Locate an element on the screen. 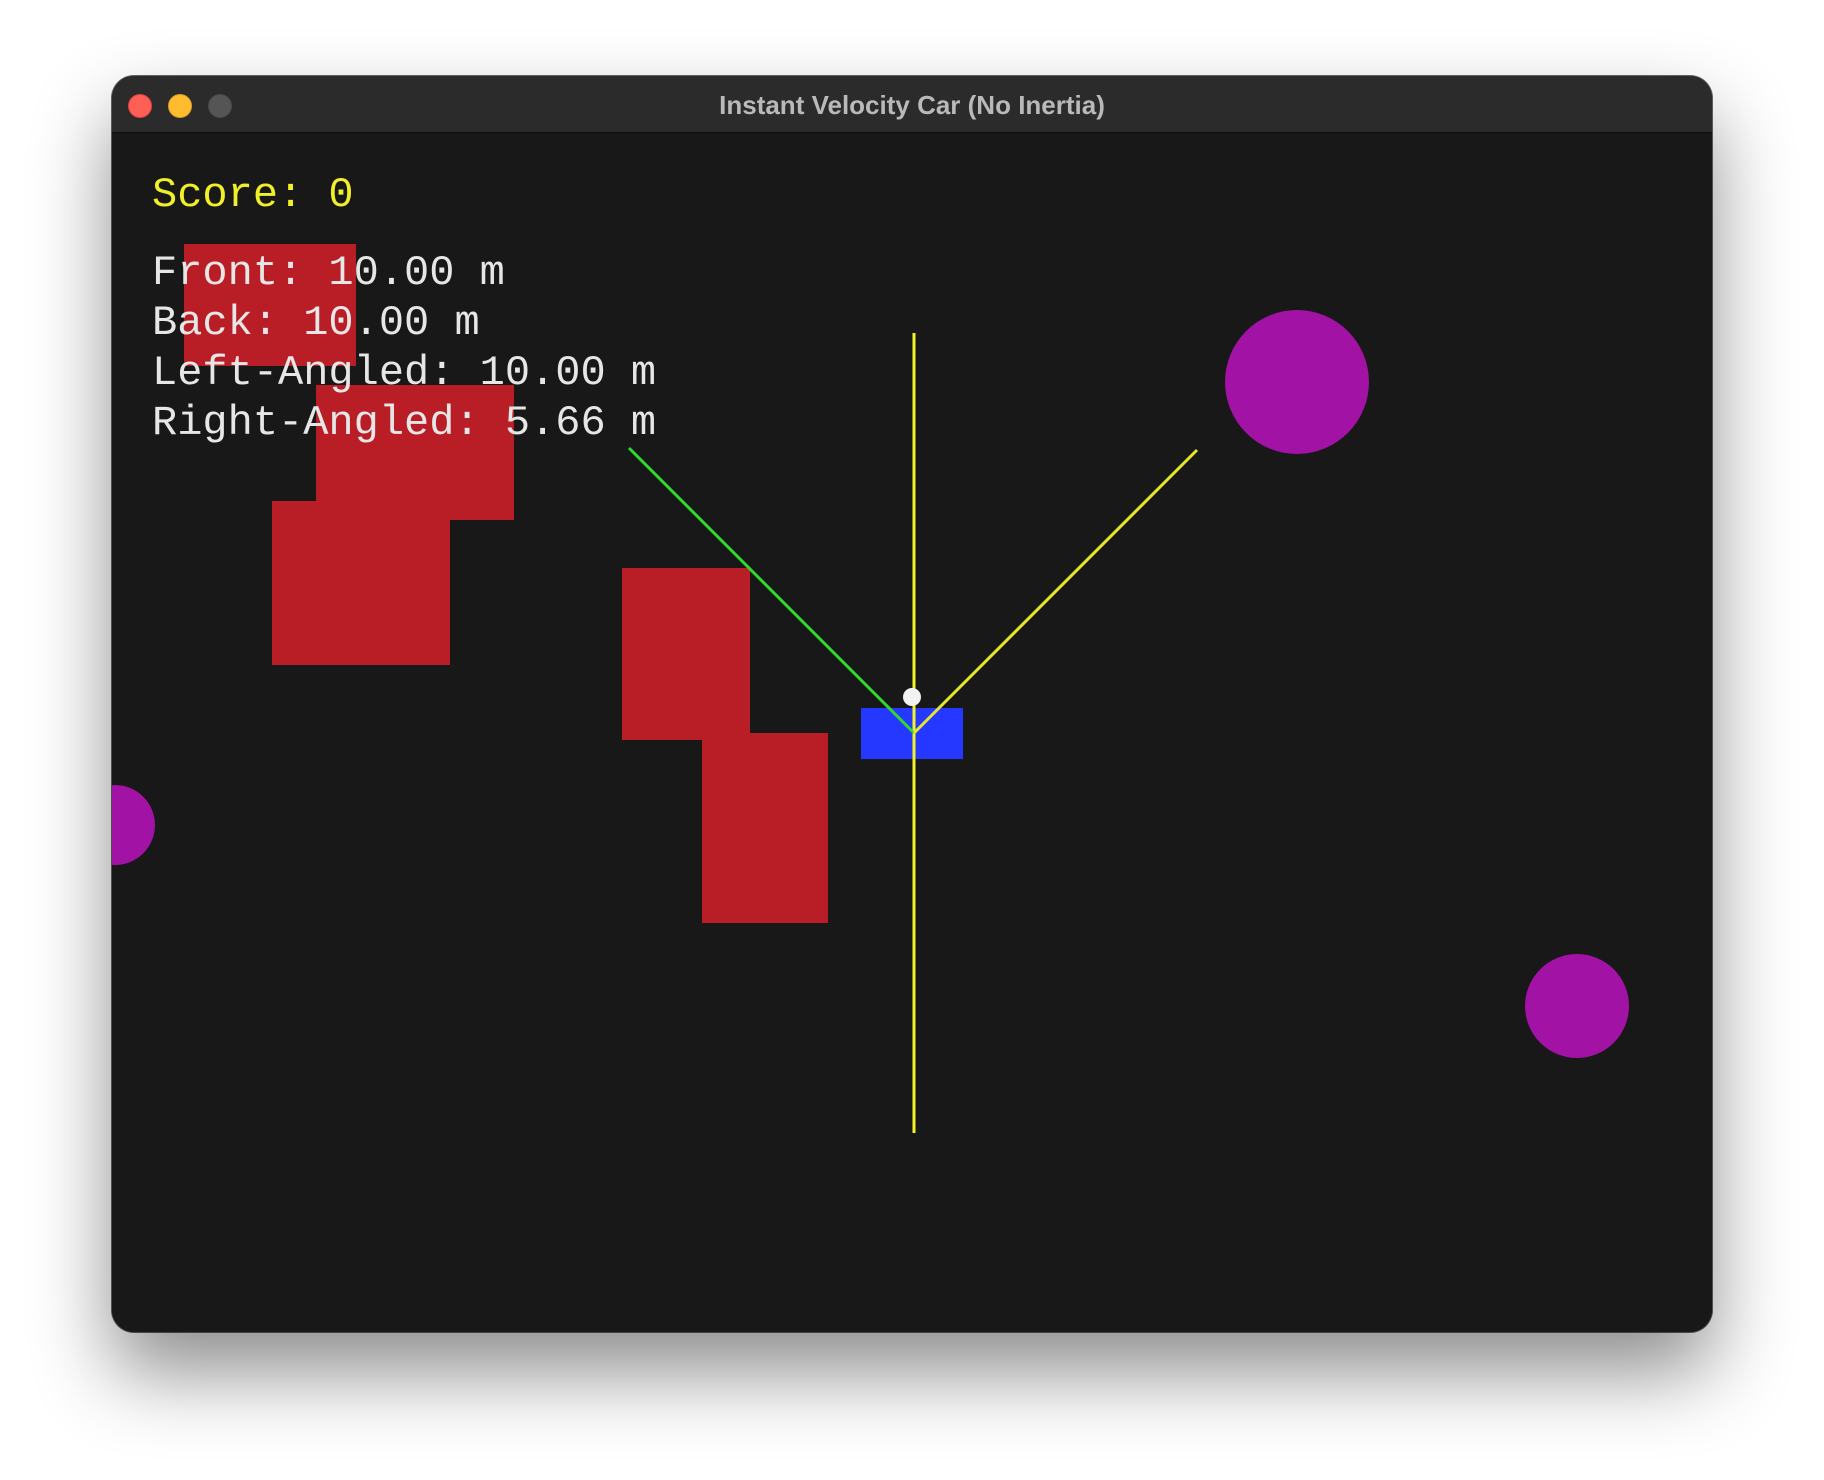  front-distance-text: Front: 10.00 m is located at coordinates (328, 273).